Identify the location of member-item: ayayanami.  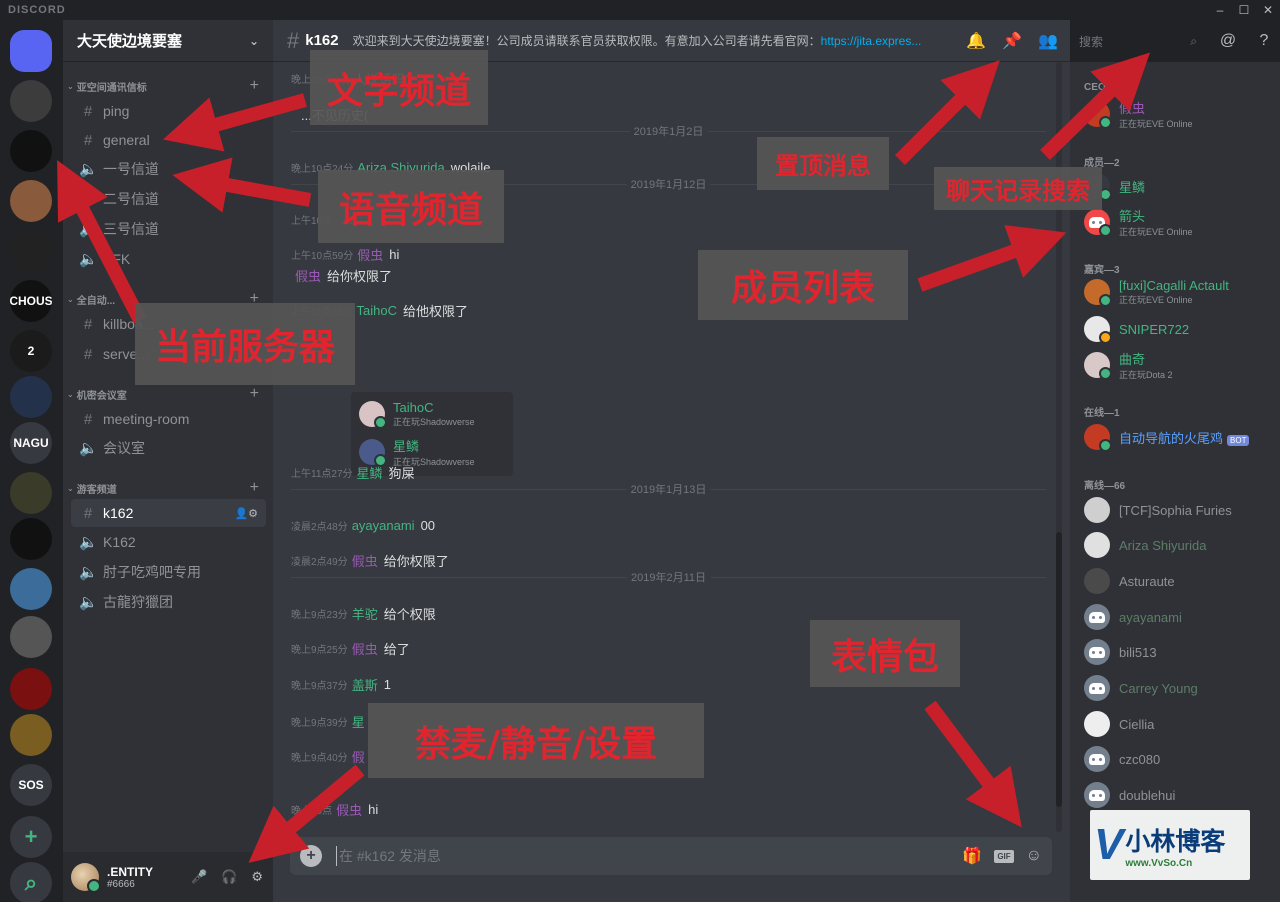
(1179, 617).